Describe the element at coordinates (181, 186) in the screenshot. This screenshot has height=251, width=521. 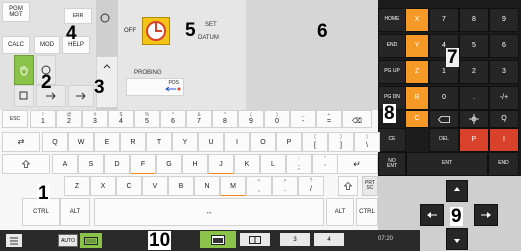
I see `key-b: B` at that location.